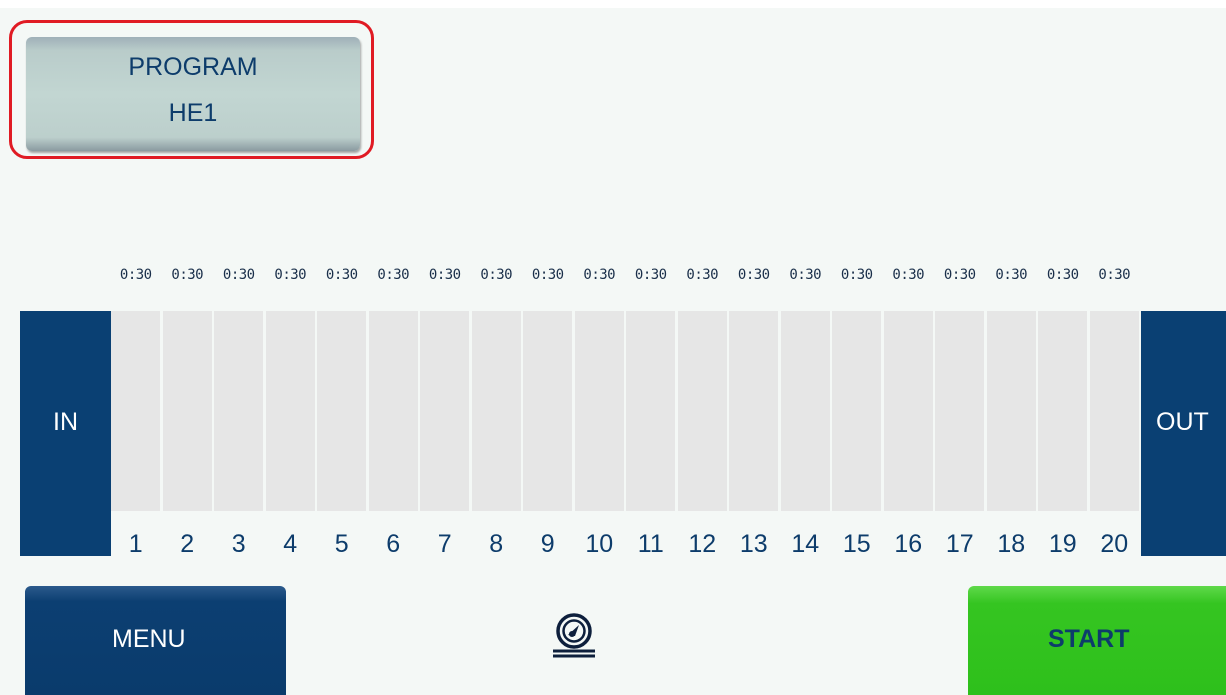 The image size is (1226, 695). What do you see at coordinates (149, 639) in the screenshot?
I see `menu-button-label: MENU` at bounding box center [149, 639].